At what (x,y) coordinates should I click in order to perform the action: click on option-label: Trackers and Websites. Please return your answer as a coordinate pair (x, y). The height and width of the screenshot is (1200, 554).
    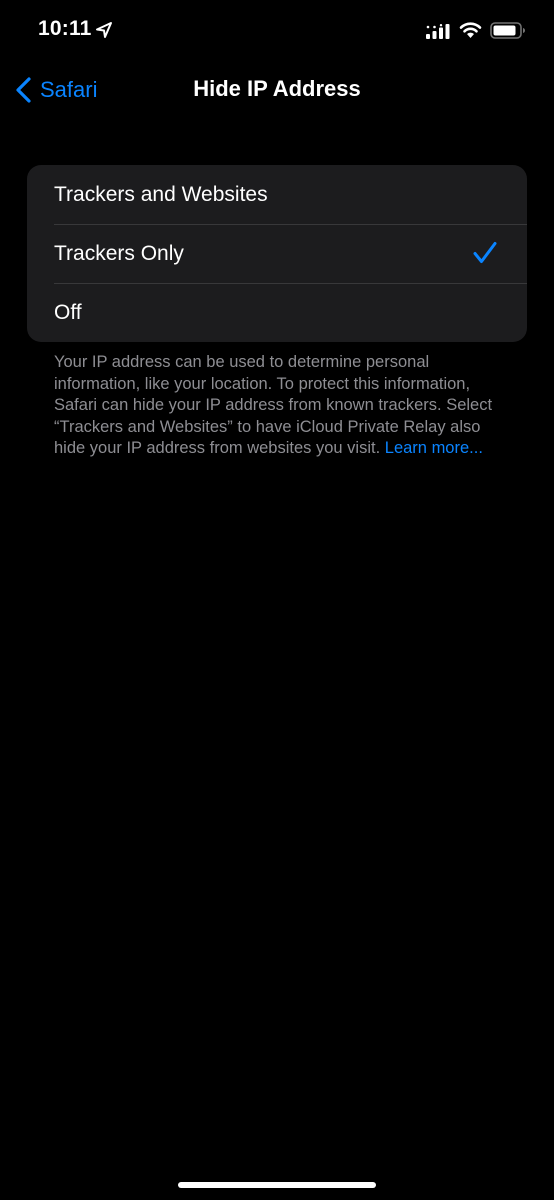
    Looking at the image, I should click on (161, 194).